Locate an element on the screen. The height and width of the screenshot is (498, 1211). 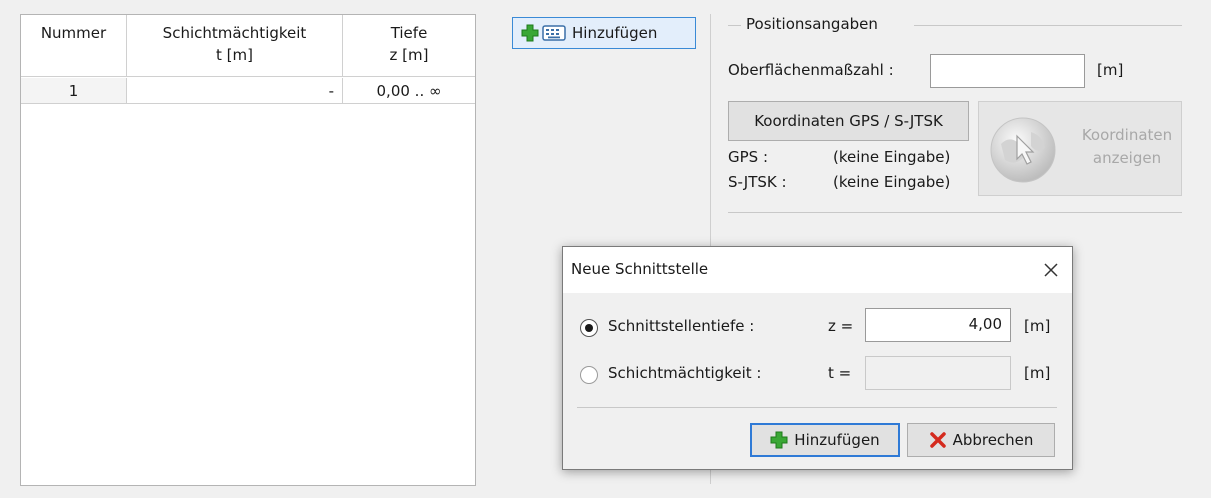
gps-coordinates-button: Koordinaten GPS / S-JTSK is located at coordinates (848, 121).